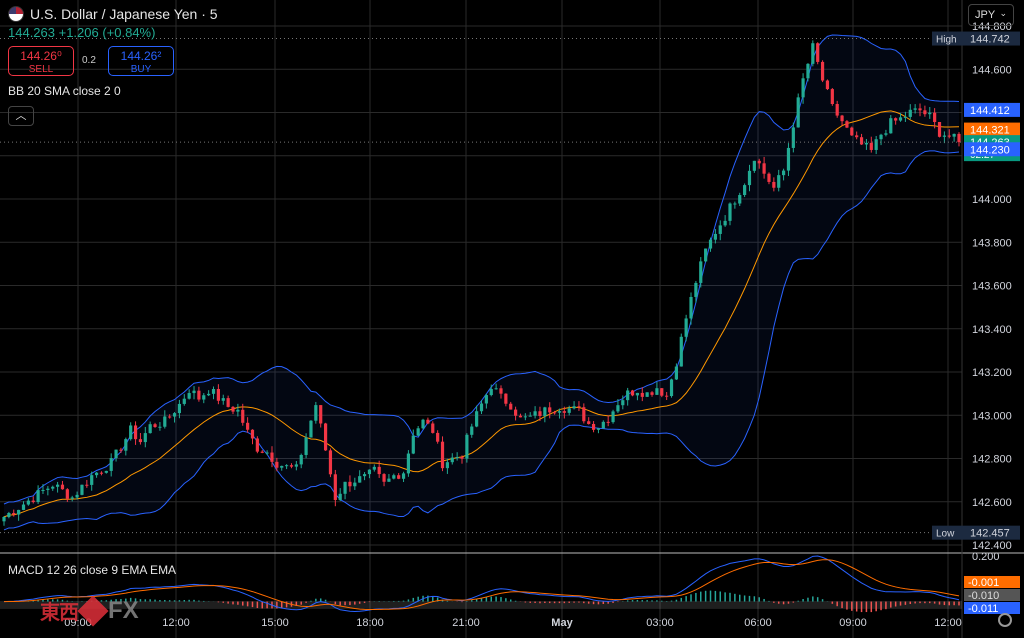 The width and height of the screenshot is (1024, 638). I want to click on buy-label: BUY, so click(141, 69).